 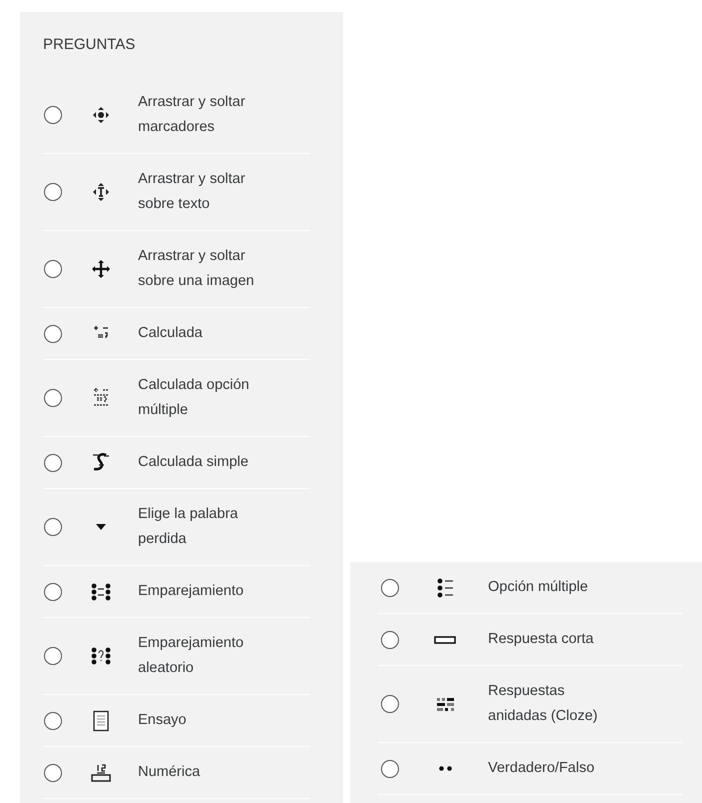 I want to click on question-type-label: Opción múltiple, so click(x=538, y=587).